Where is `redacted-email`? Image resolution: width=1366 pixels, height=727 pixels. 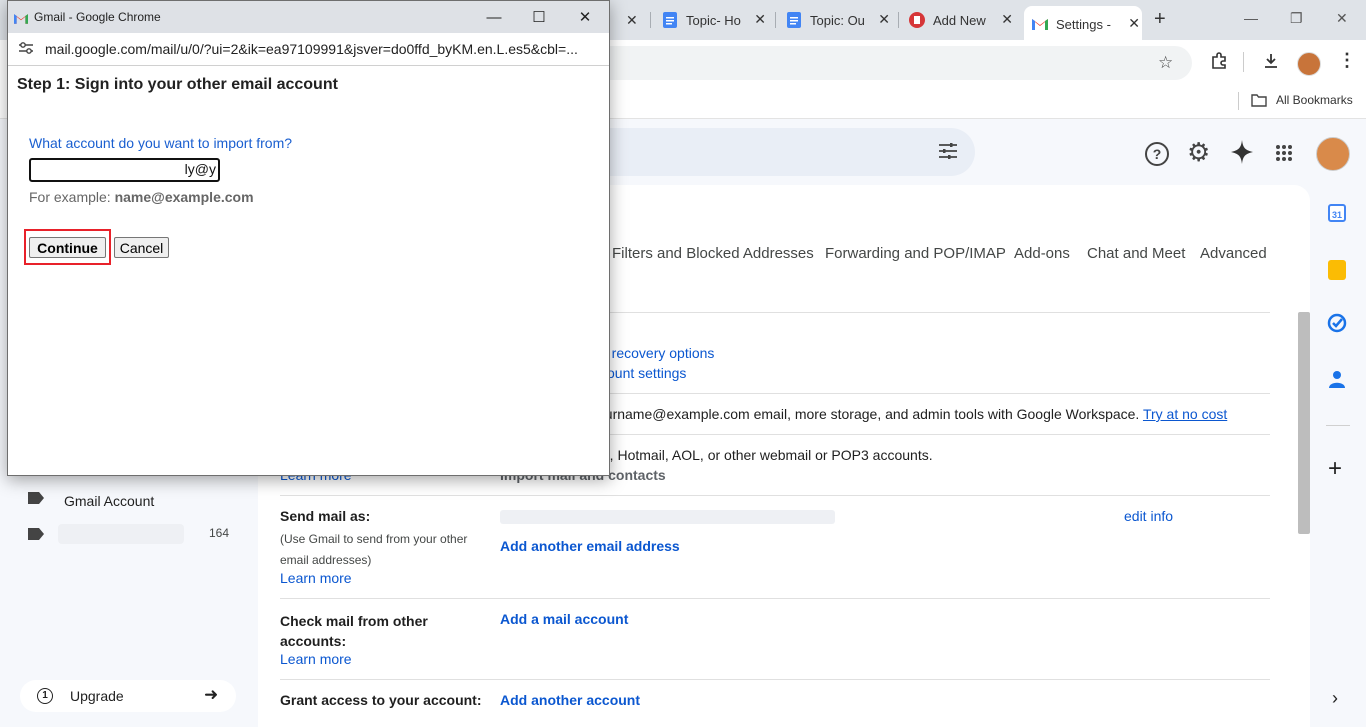
redacted-email is located at coordinates (667, 517).